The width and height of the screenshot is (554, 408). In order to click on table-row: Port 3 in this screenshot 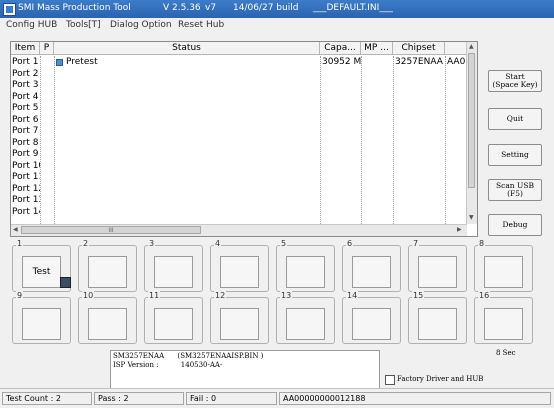, I will do `click(241, 86)`.